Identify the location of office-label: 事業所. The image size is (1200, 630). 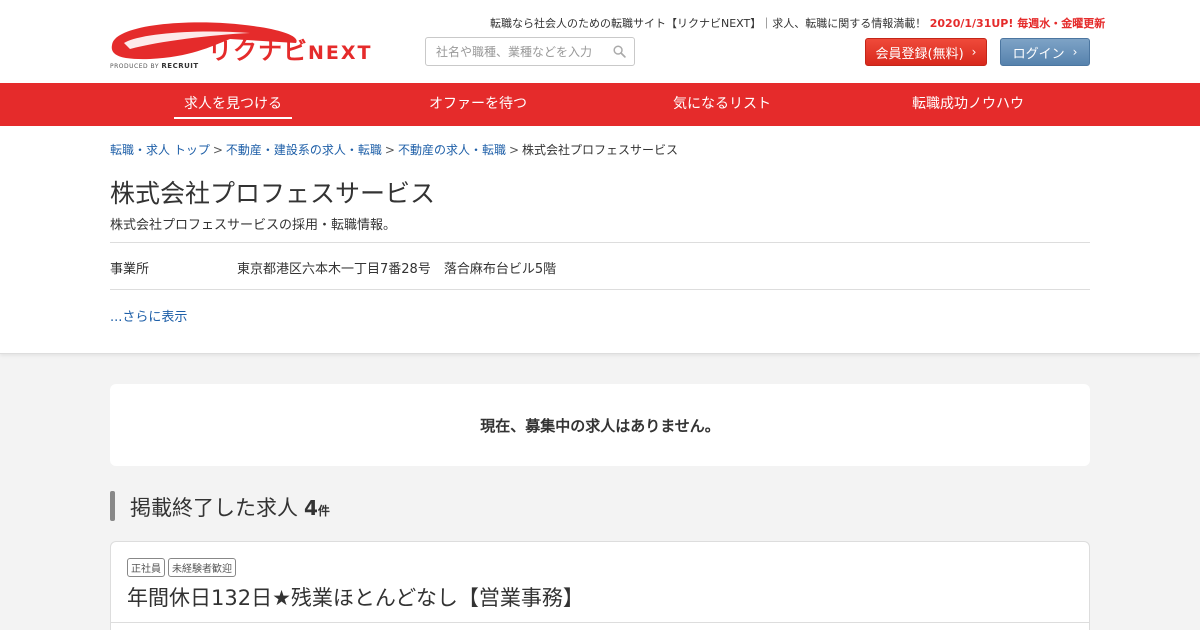
(130, 269).